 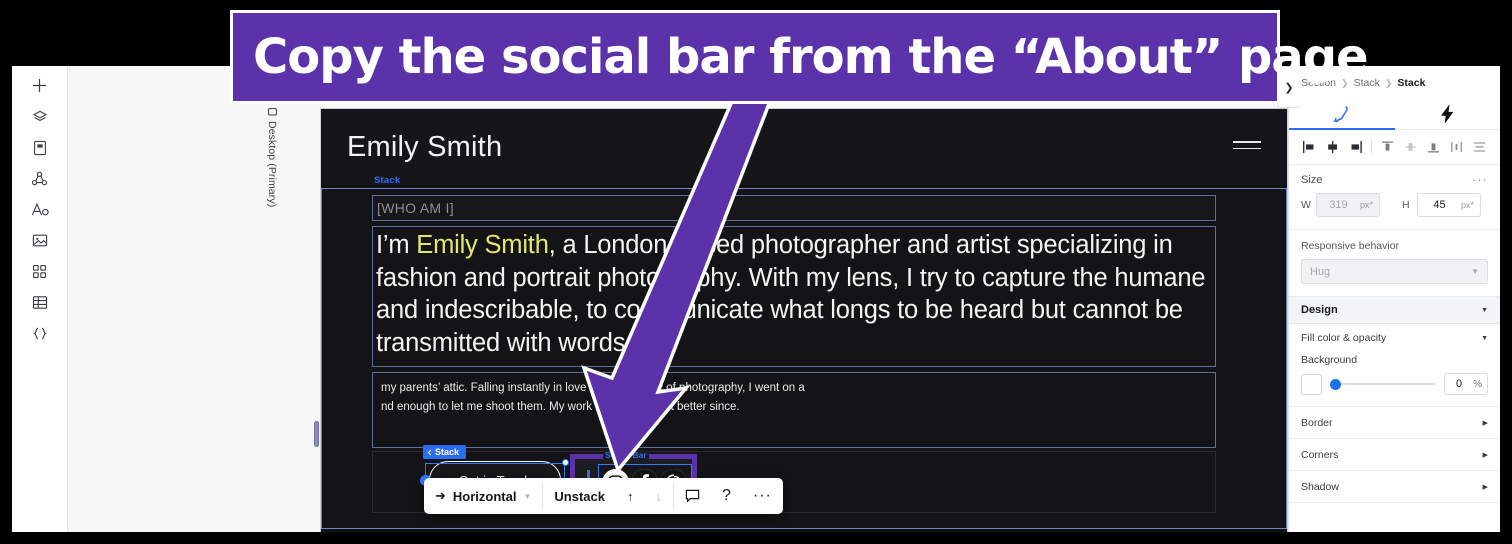 What do you see at coordinates (1466, 384) in the screenshot?
I see `opacity-input: 0 %` at bounding box center [1466, 384].